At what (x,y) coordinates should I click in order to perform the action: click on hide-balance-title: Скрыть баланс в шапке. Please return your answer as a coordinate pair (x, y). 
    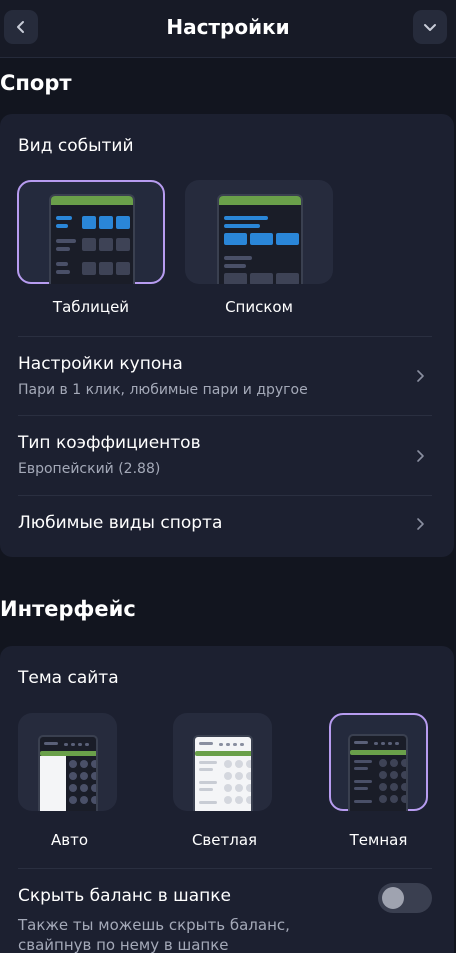
    Looking at the image, I should click on (124, 896).